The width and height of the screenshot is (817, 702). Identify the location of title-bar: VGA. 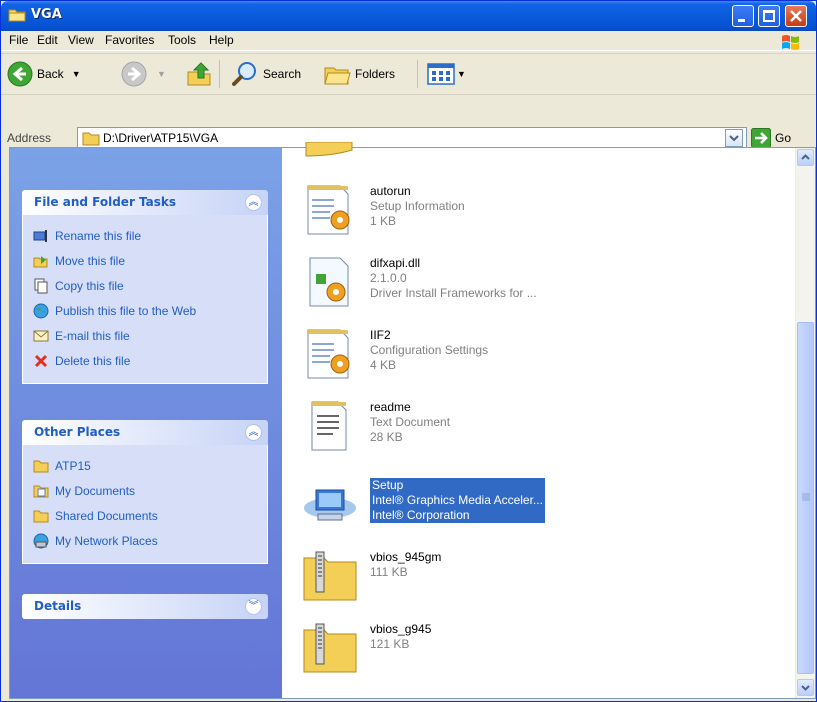
(408, 16).